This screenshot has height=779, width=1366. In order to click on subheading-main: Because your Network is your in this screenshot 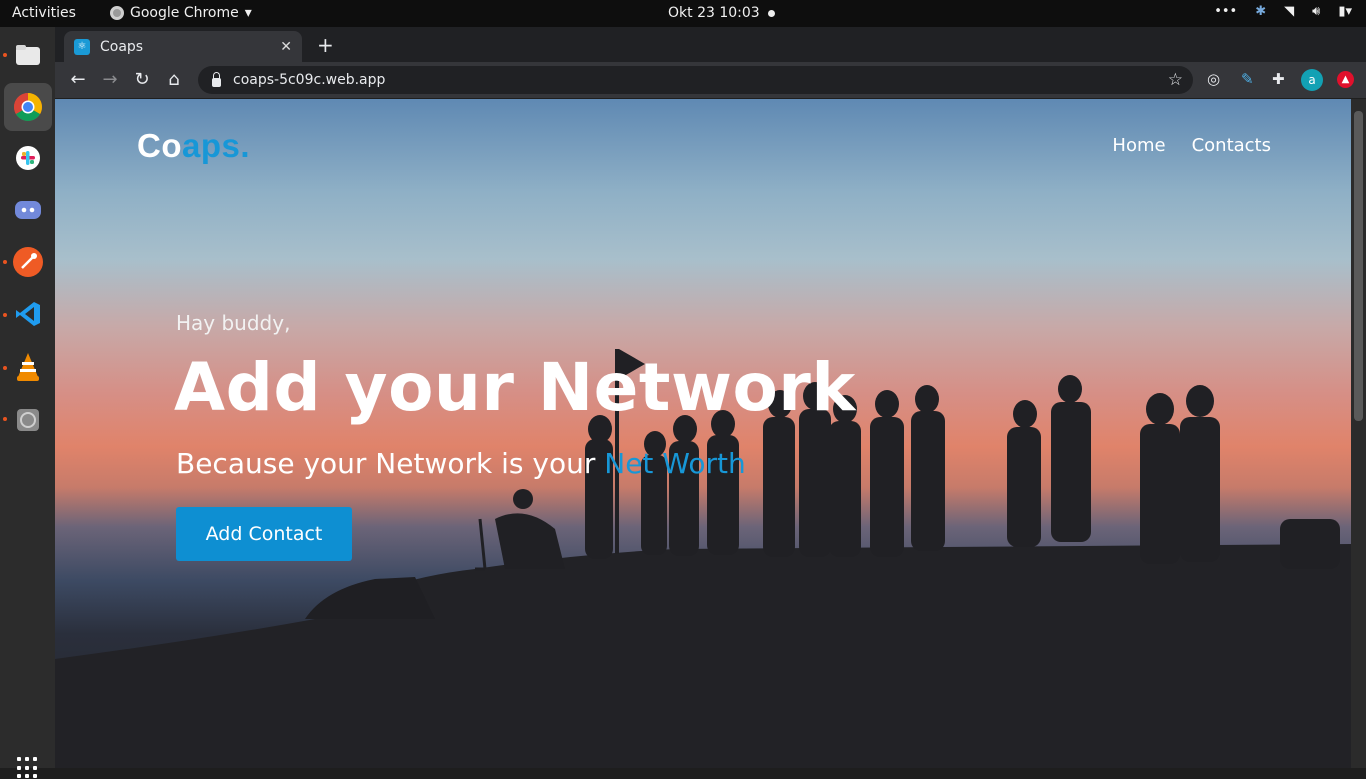, I will do `click(390, 463)`.